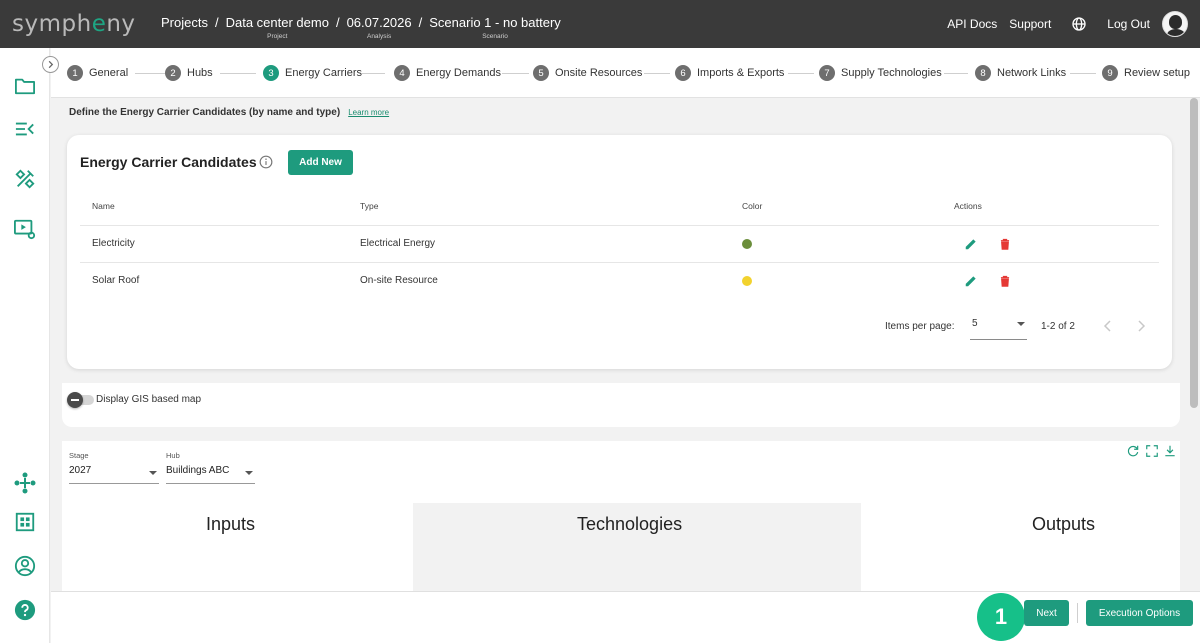 The width and height of the screenshot is (1200, 643). I want to click on video-settings-icon, so click(25, 229).